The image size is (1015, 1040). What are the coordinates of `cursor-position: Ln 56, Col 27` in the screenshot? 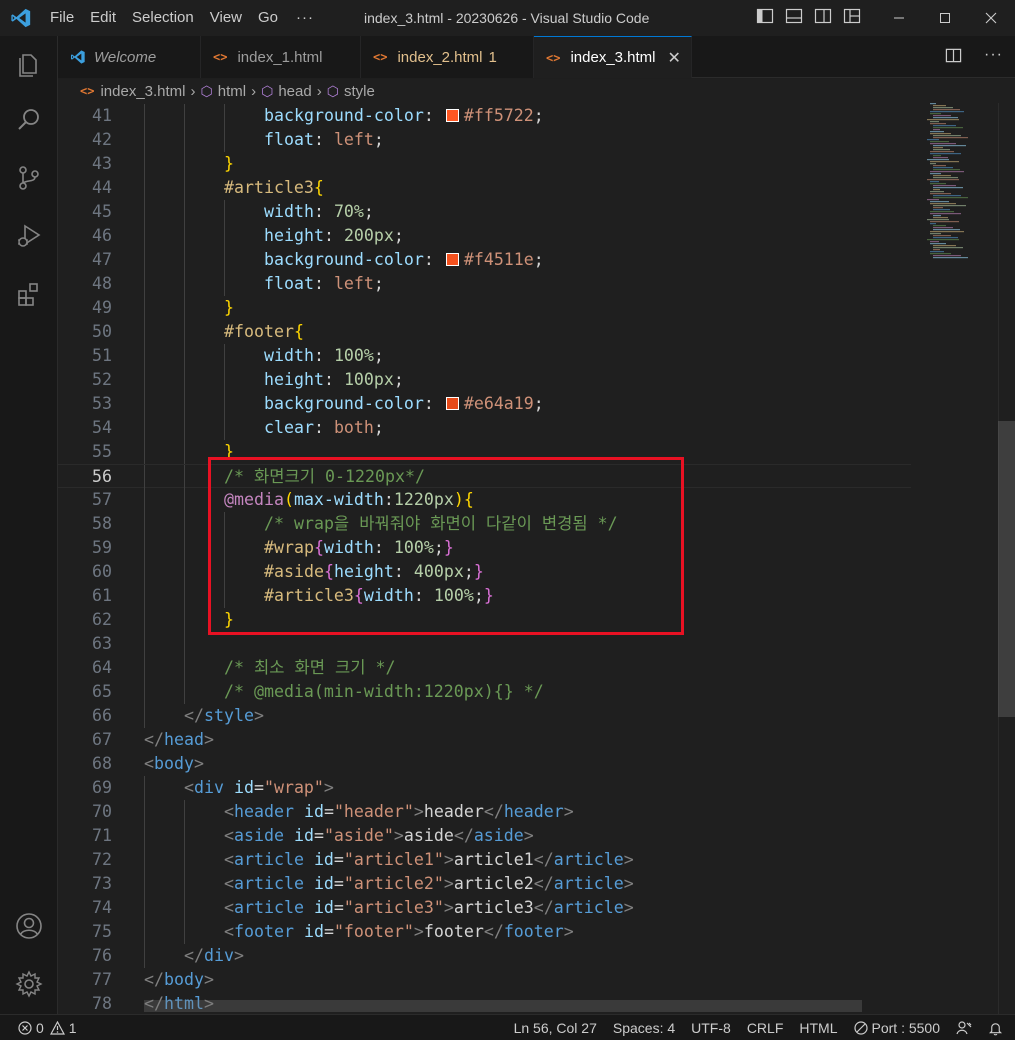 It's located at (555, 1027).